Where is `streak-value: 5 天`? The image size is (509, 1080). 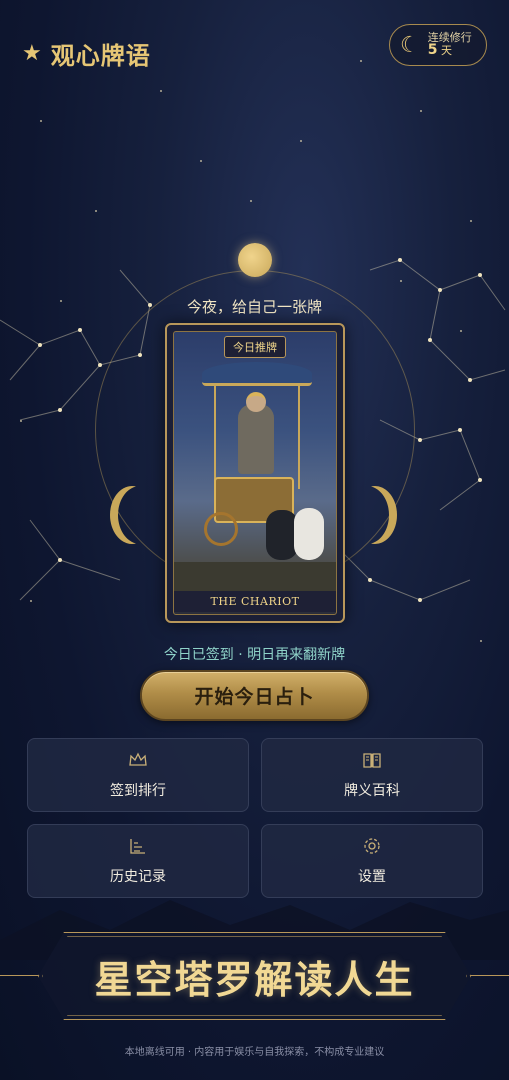 streak-value: 5 天 is located at coordinates (450, 50).